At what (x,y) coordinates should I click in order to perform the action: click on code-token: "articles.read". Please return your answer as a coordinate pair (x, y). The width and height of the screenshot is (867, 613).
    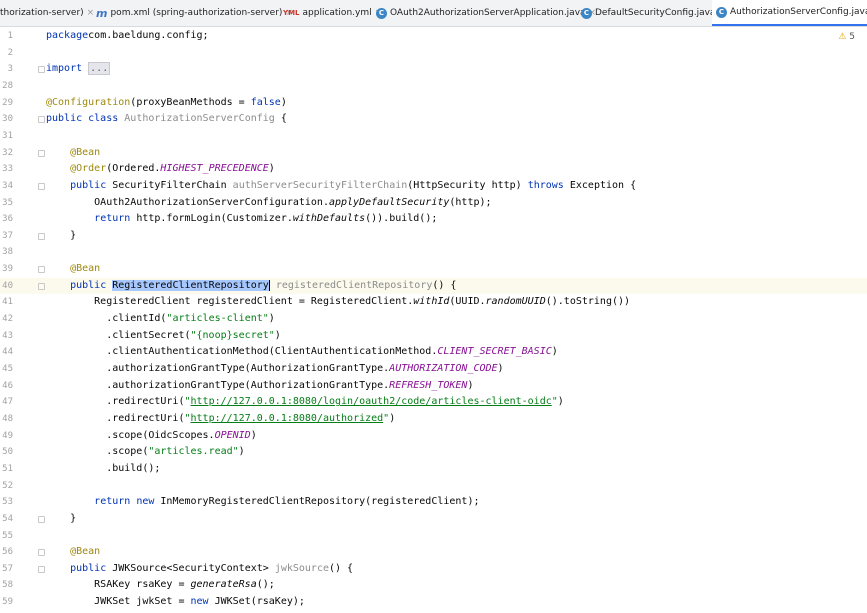
    Looking at the image, I should click on (193, 452).